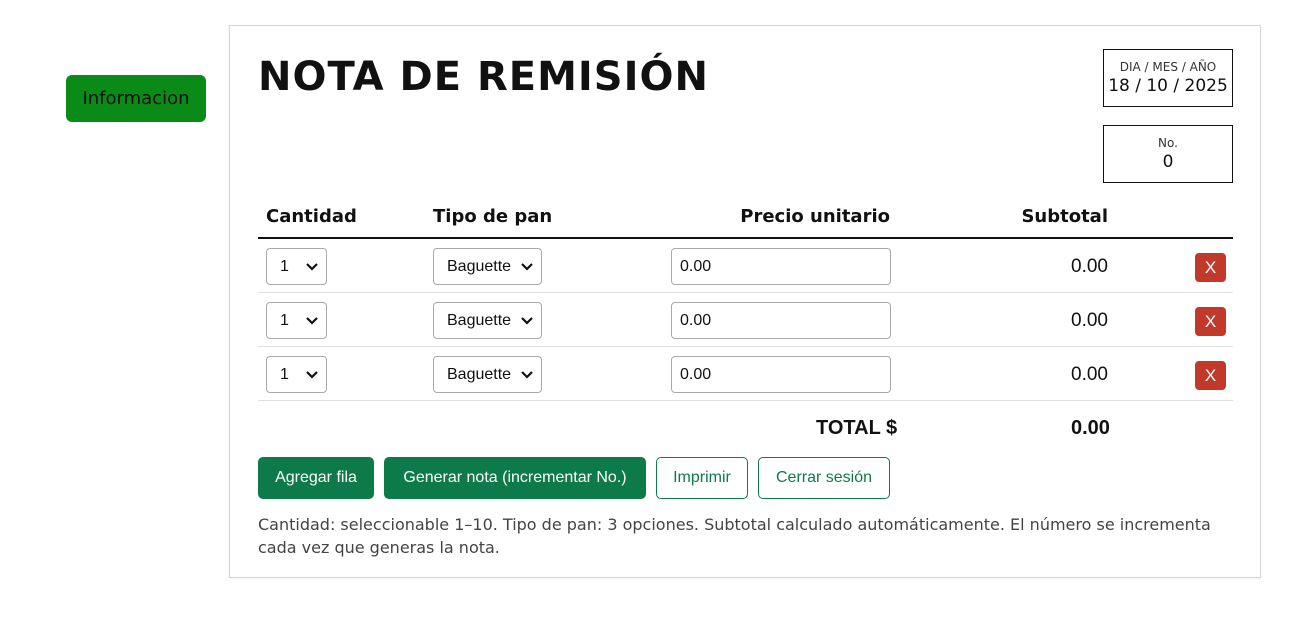  What do you see at coordinates (483, 77) in the screenshot?
I see `page-title: NOTA DE REMISIÓN` at bounding box center [483, 77].